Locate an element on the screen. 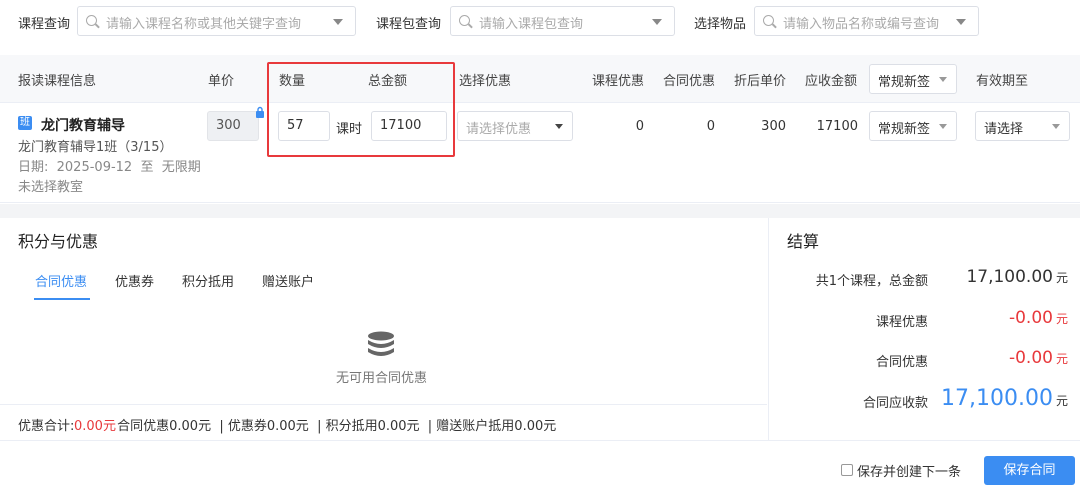 Image resolution: width=1080 pixels, height=497 pixels. sign-type-value: 常规新签 is located at coordinates (904, 129).